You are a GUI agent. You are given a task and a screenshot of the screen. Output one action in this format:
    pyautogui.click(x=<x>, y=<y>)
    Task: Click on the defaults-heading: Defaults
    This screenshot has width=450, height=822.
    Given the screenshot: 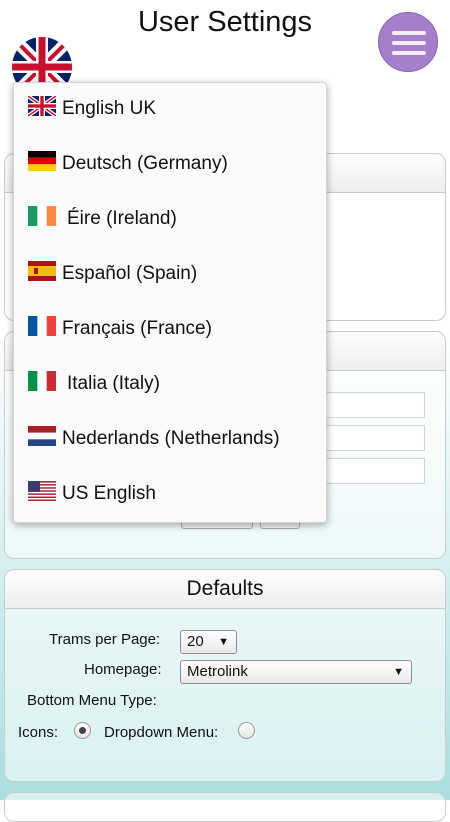 What is the action you would take?
    pyautogui.click(x=225, y=589)
    